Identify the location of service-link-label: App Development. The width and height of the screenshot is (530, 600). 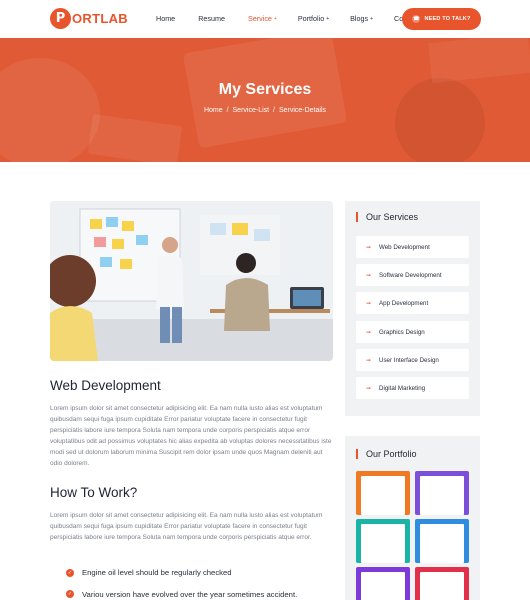
(404, 303).